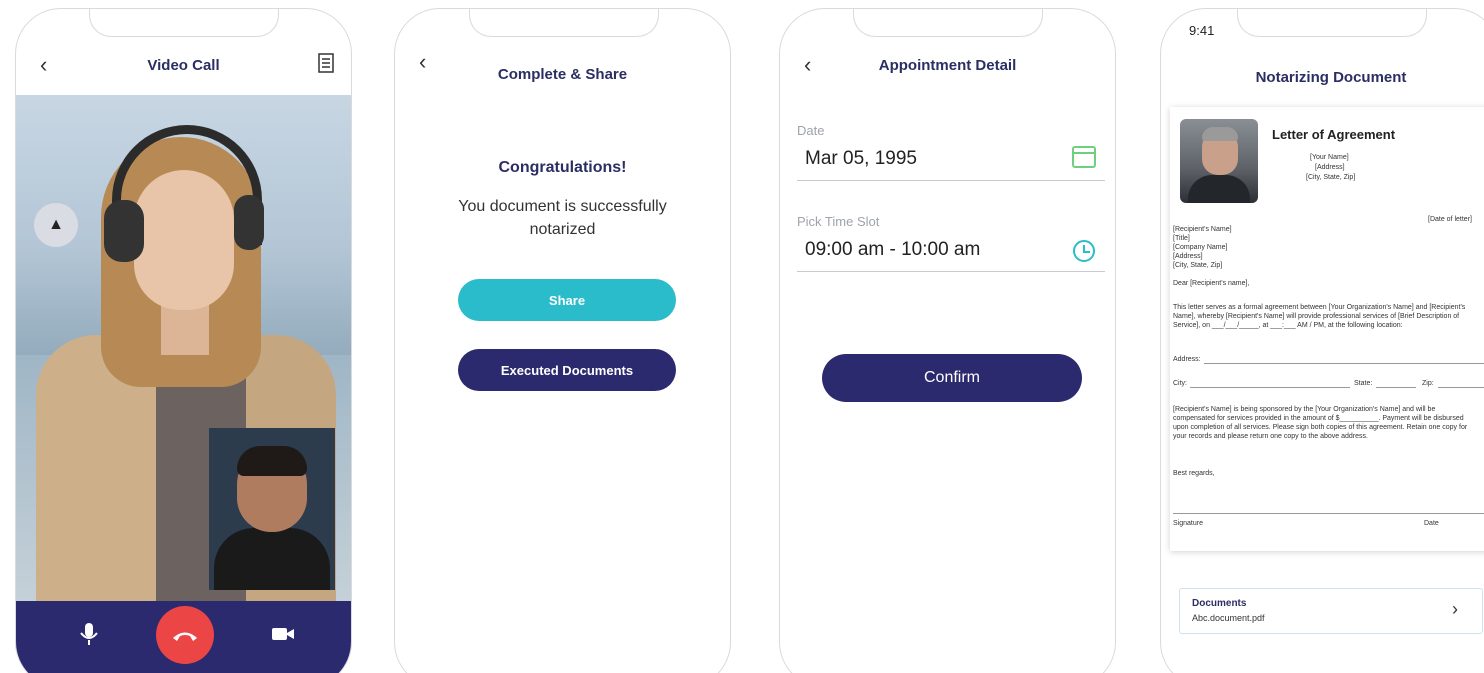 The height and width of the screenshot is (673, 1484). I want to click on mic-icon, so click(89, 634).